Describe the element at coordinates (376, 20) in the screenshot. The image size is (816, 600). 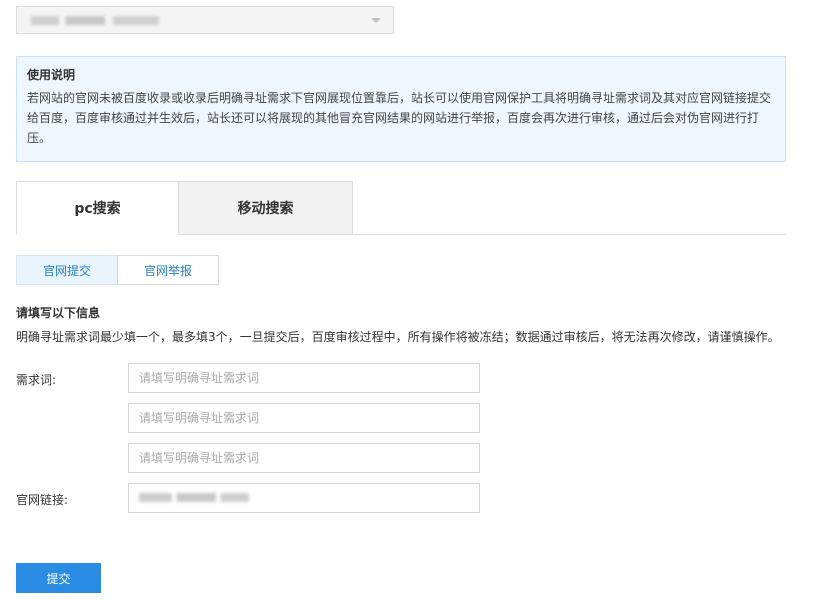
I see `chevron-down-icon` at that location.